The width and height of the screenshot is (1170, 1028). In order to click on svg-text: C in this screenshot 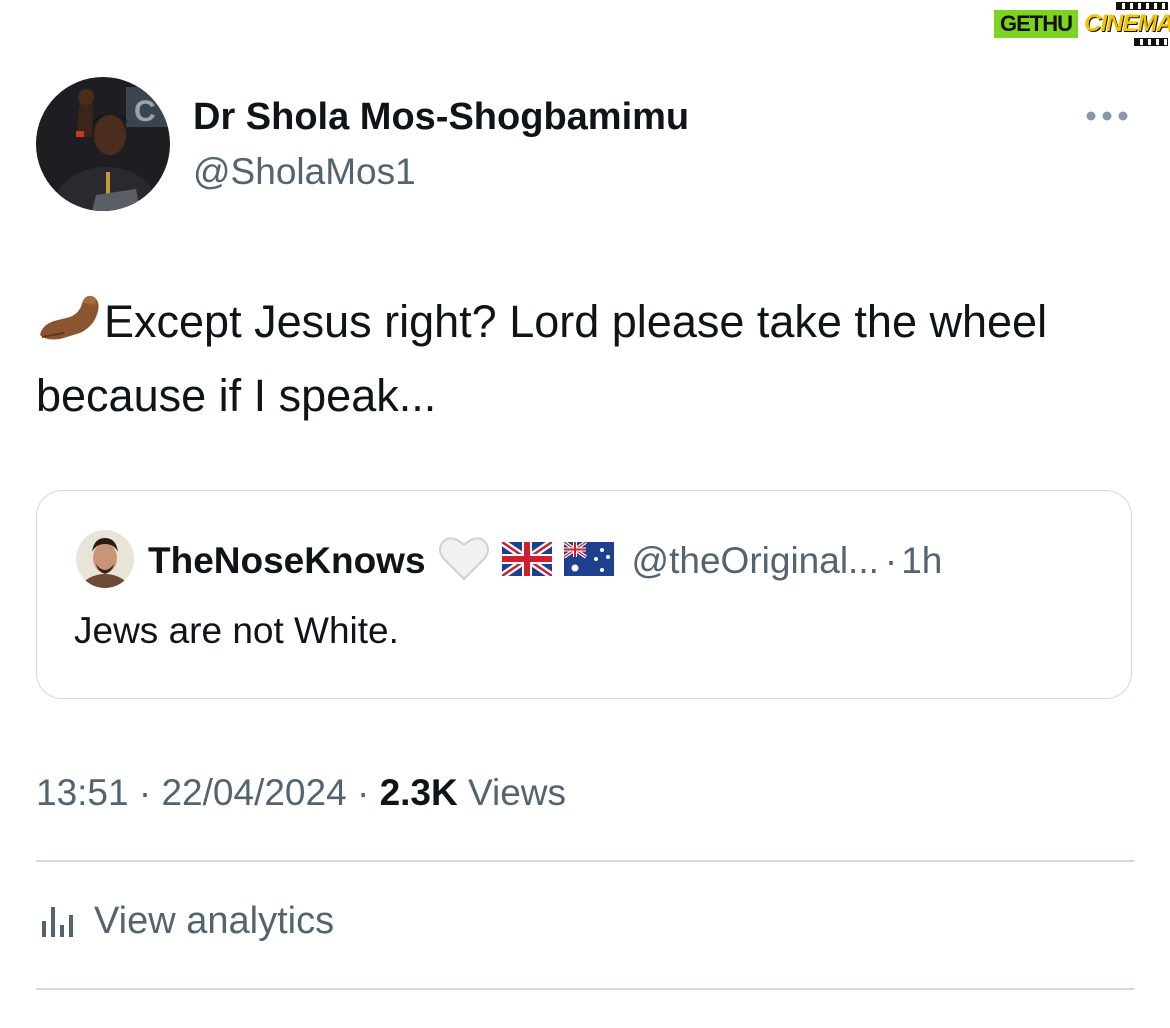, I will do `click(145, 111)`.